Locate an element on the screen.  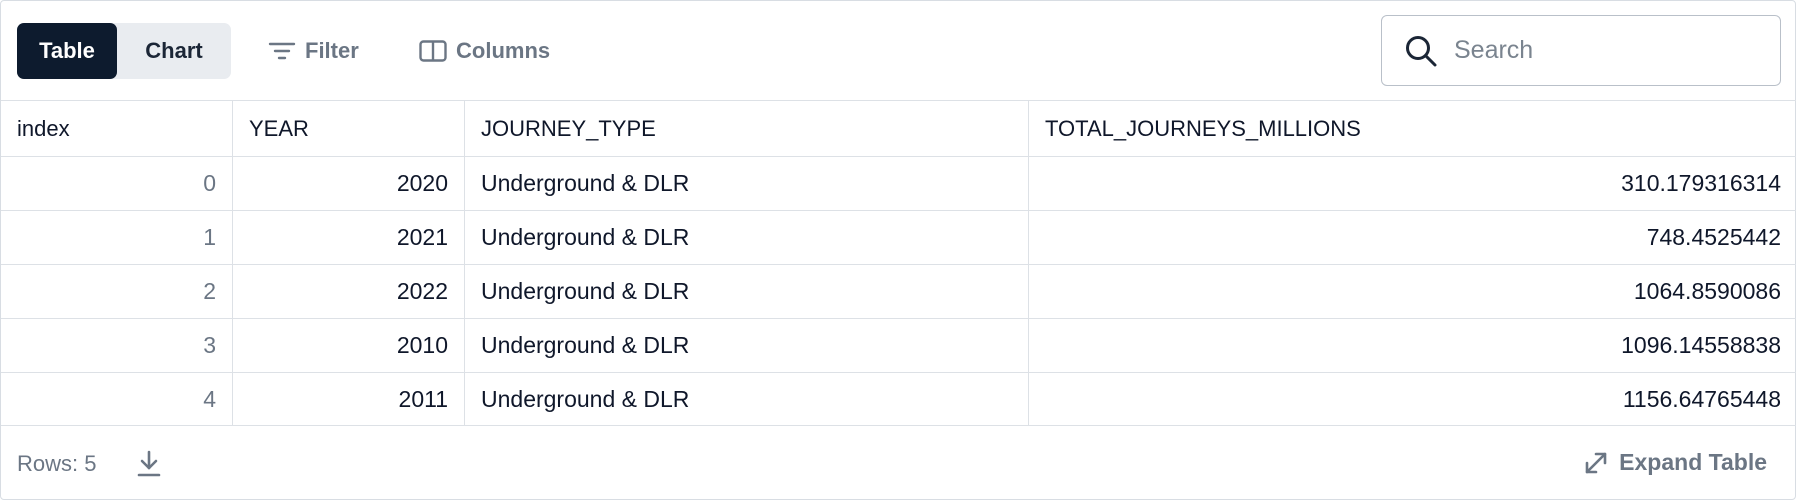
total-journeys-cell: 1064.8590086 is located at coordinates (1707, 291).